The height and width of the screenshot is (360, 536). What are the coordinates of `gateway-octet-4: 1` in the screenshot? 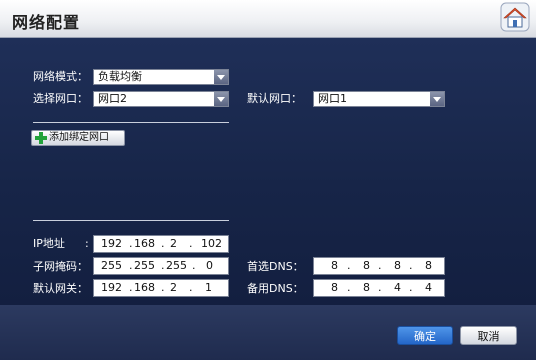 It's located at (208, 287).